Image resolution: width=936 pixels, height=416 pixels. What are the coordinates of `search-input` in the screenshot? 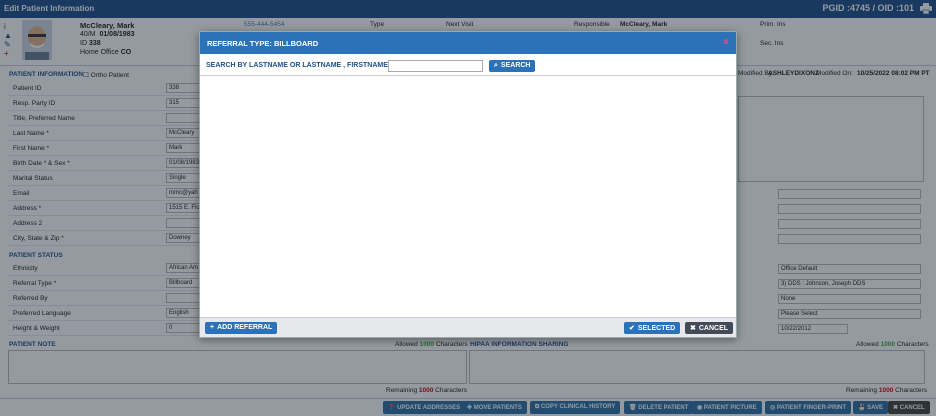 It's located at (435, 66).